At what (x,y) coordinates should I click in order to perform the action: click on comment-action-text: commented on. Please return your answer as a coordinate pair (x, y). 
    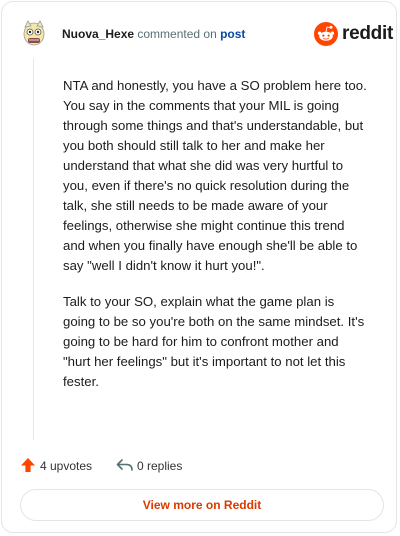
    Looking at the image, I should click on (177, 34).